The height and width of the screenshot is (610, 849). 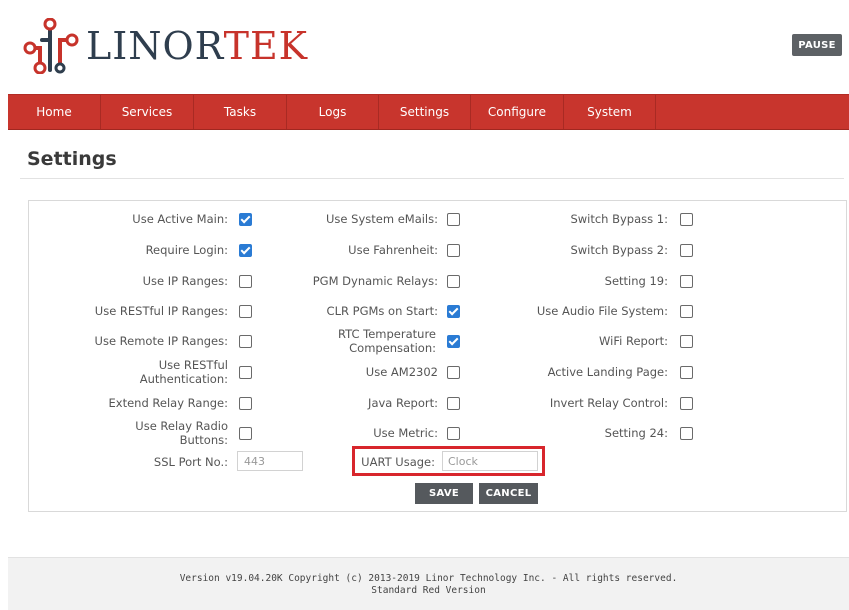 I want to click on setting-label: CLR PGMs on Start:, so click(x=382, y=311).